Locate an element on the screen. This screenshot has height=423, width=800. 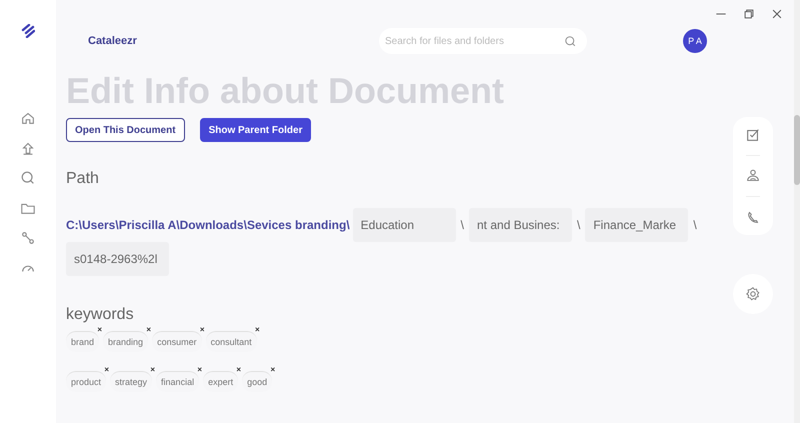
upload-icon is located at coordinates (28, 148).